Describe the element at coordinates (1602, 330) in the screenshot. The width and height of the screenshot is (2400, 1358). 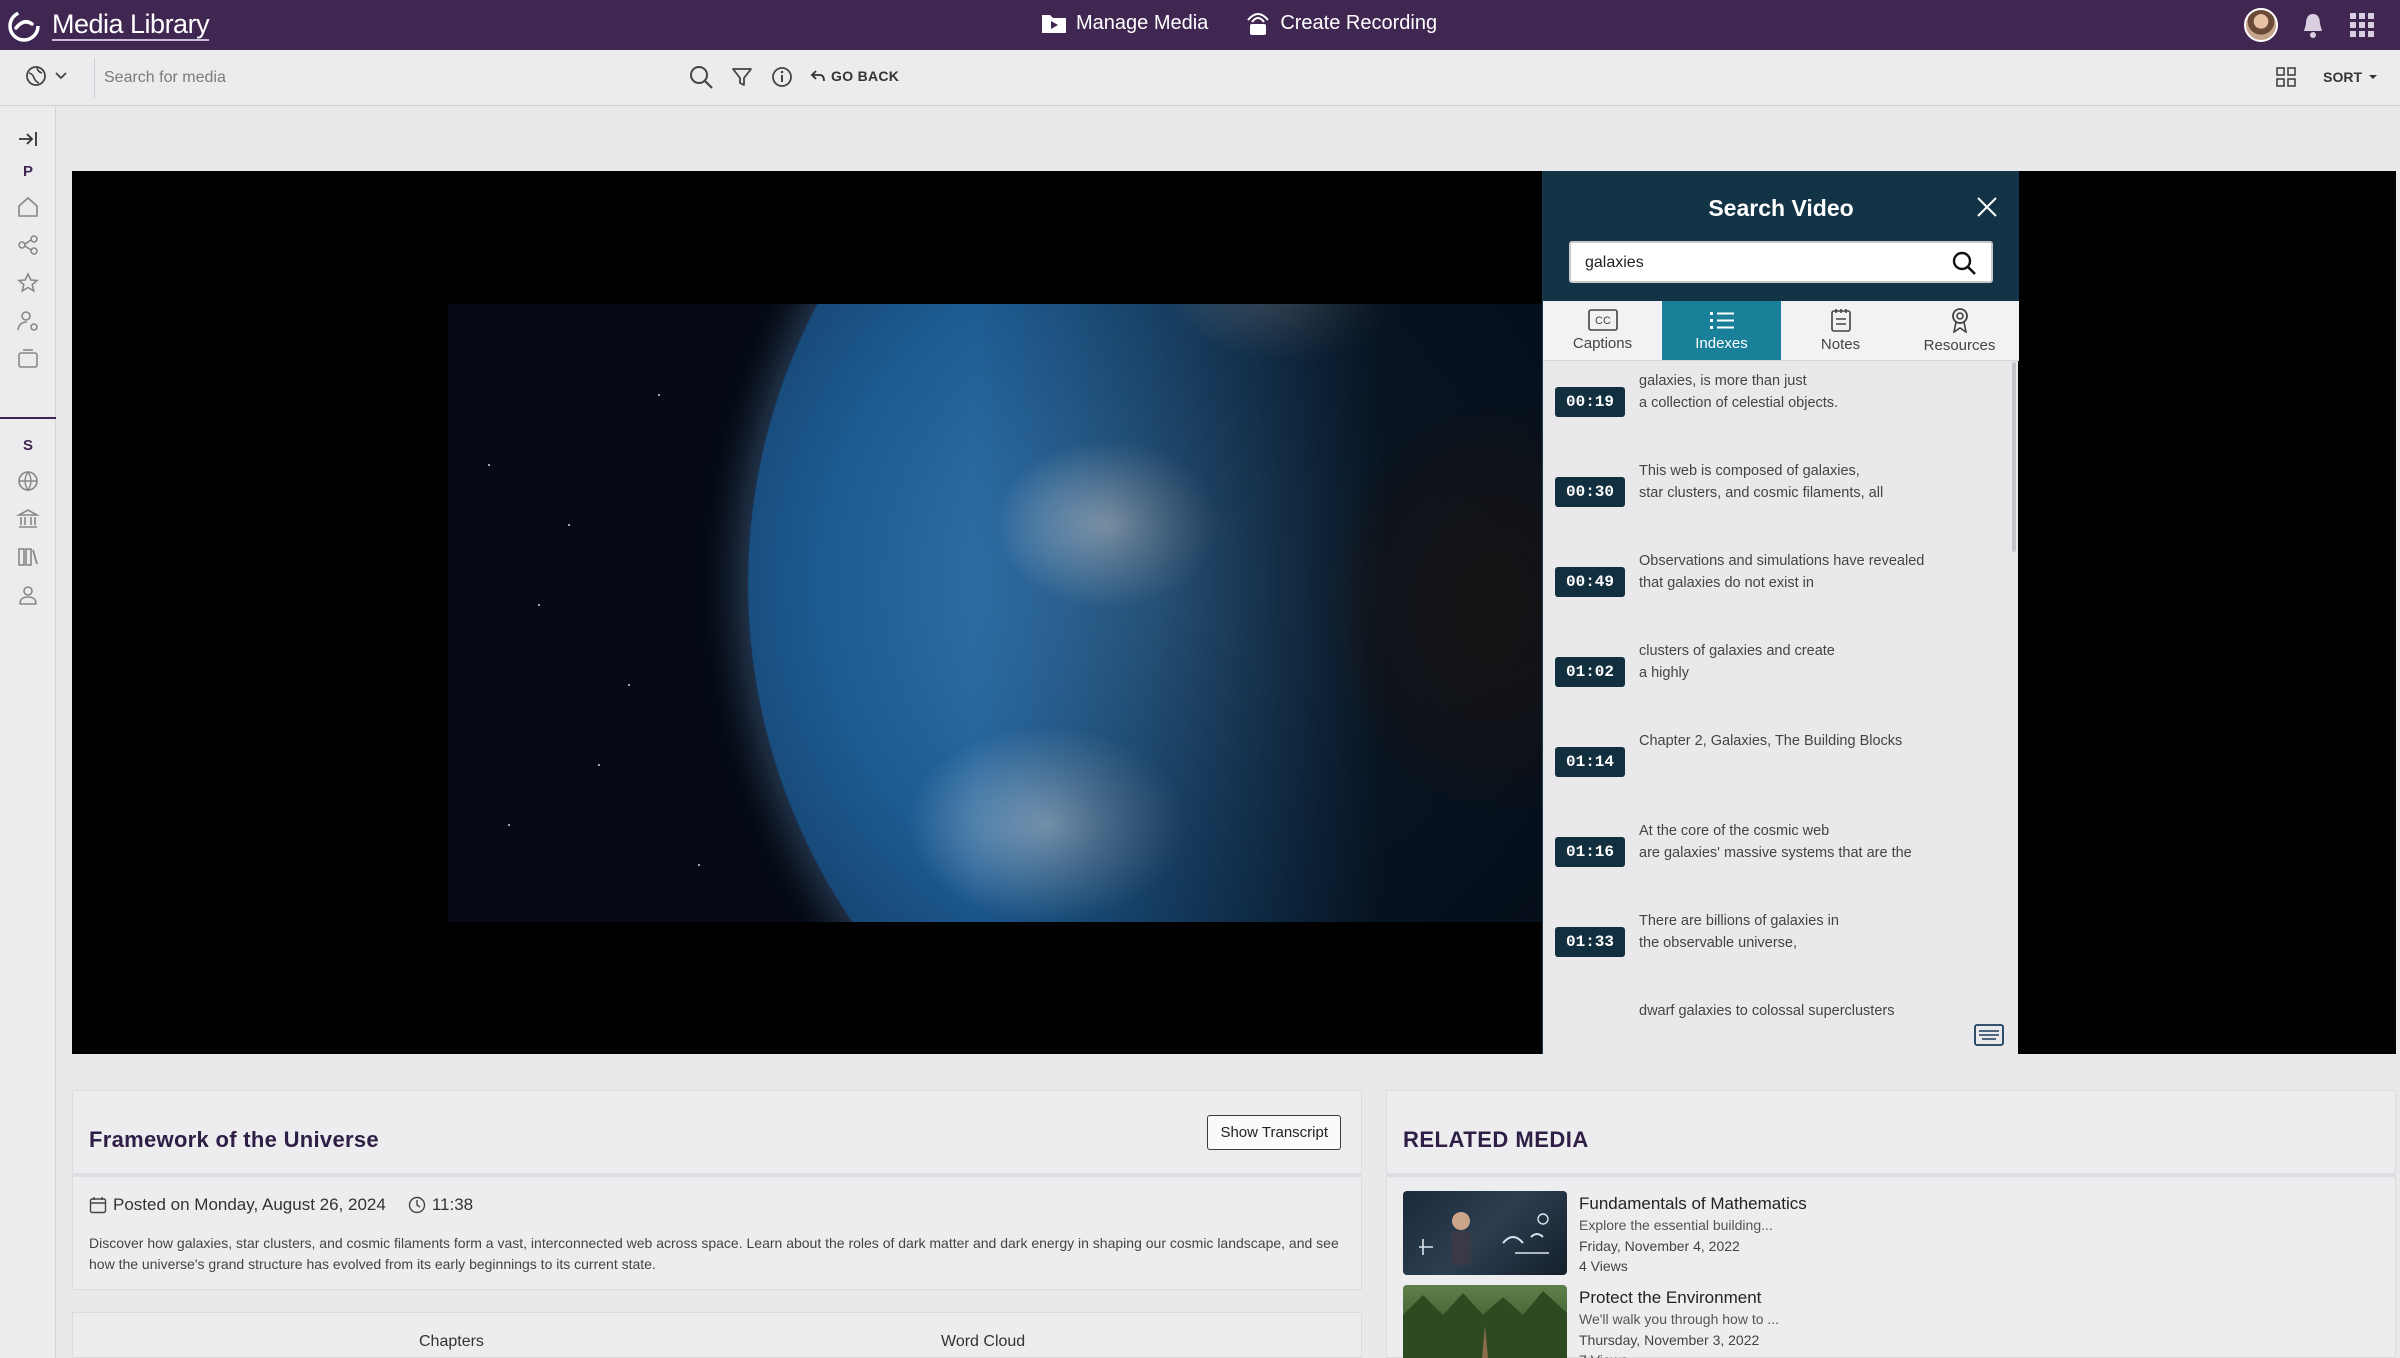
I see `tab-captions: CC Captions` at that location.